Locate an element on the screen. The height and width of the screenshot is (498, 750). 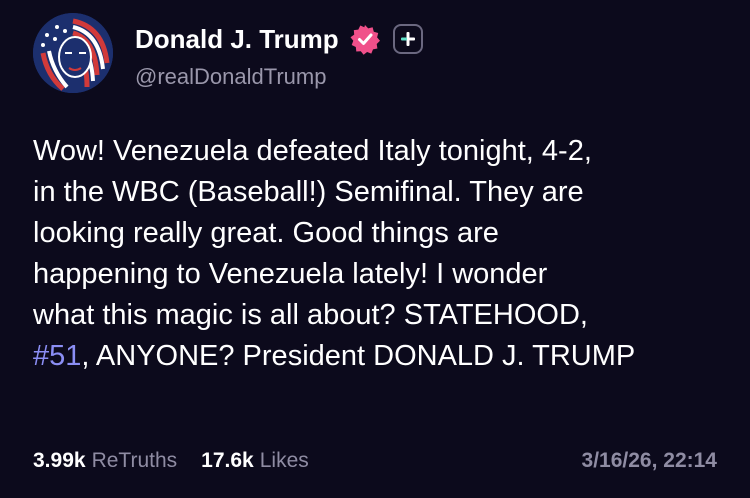
likes-count: 17.6k is located at coordinates (227, 460).